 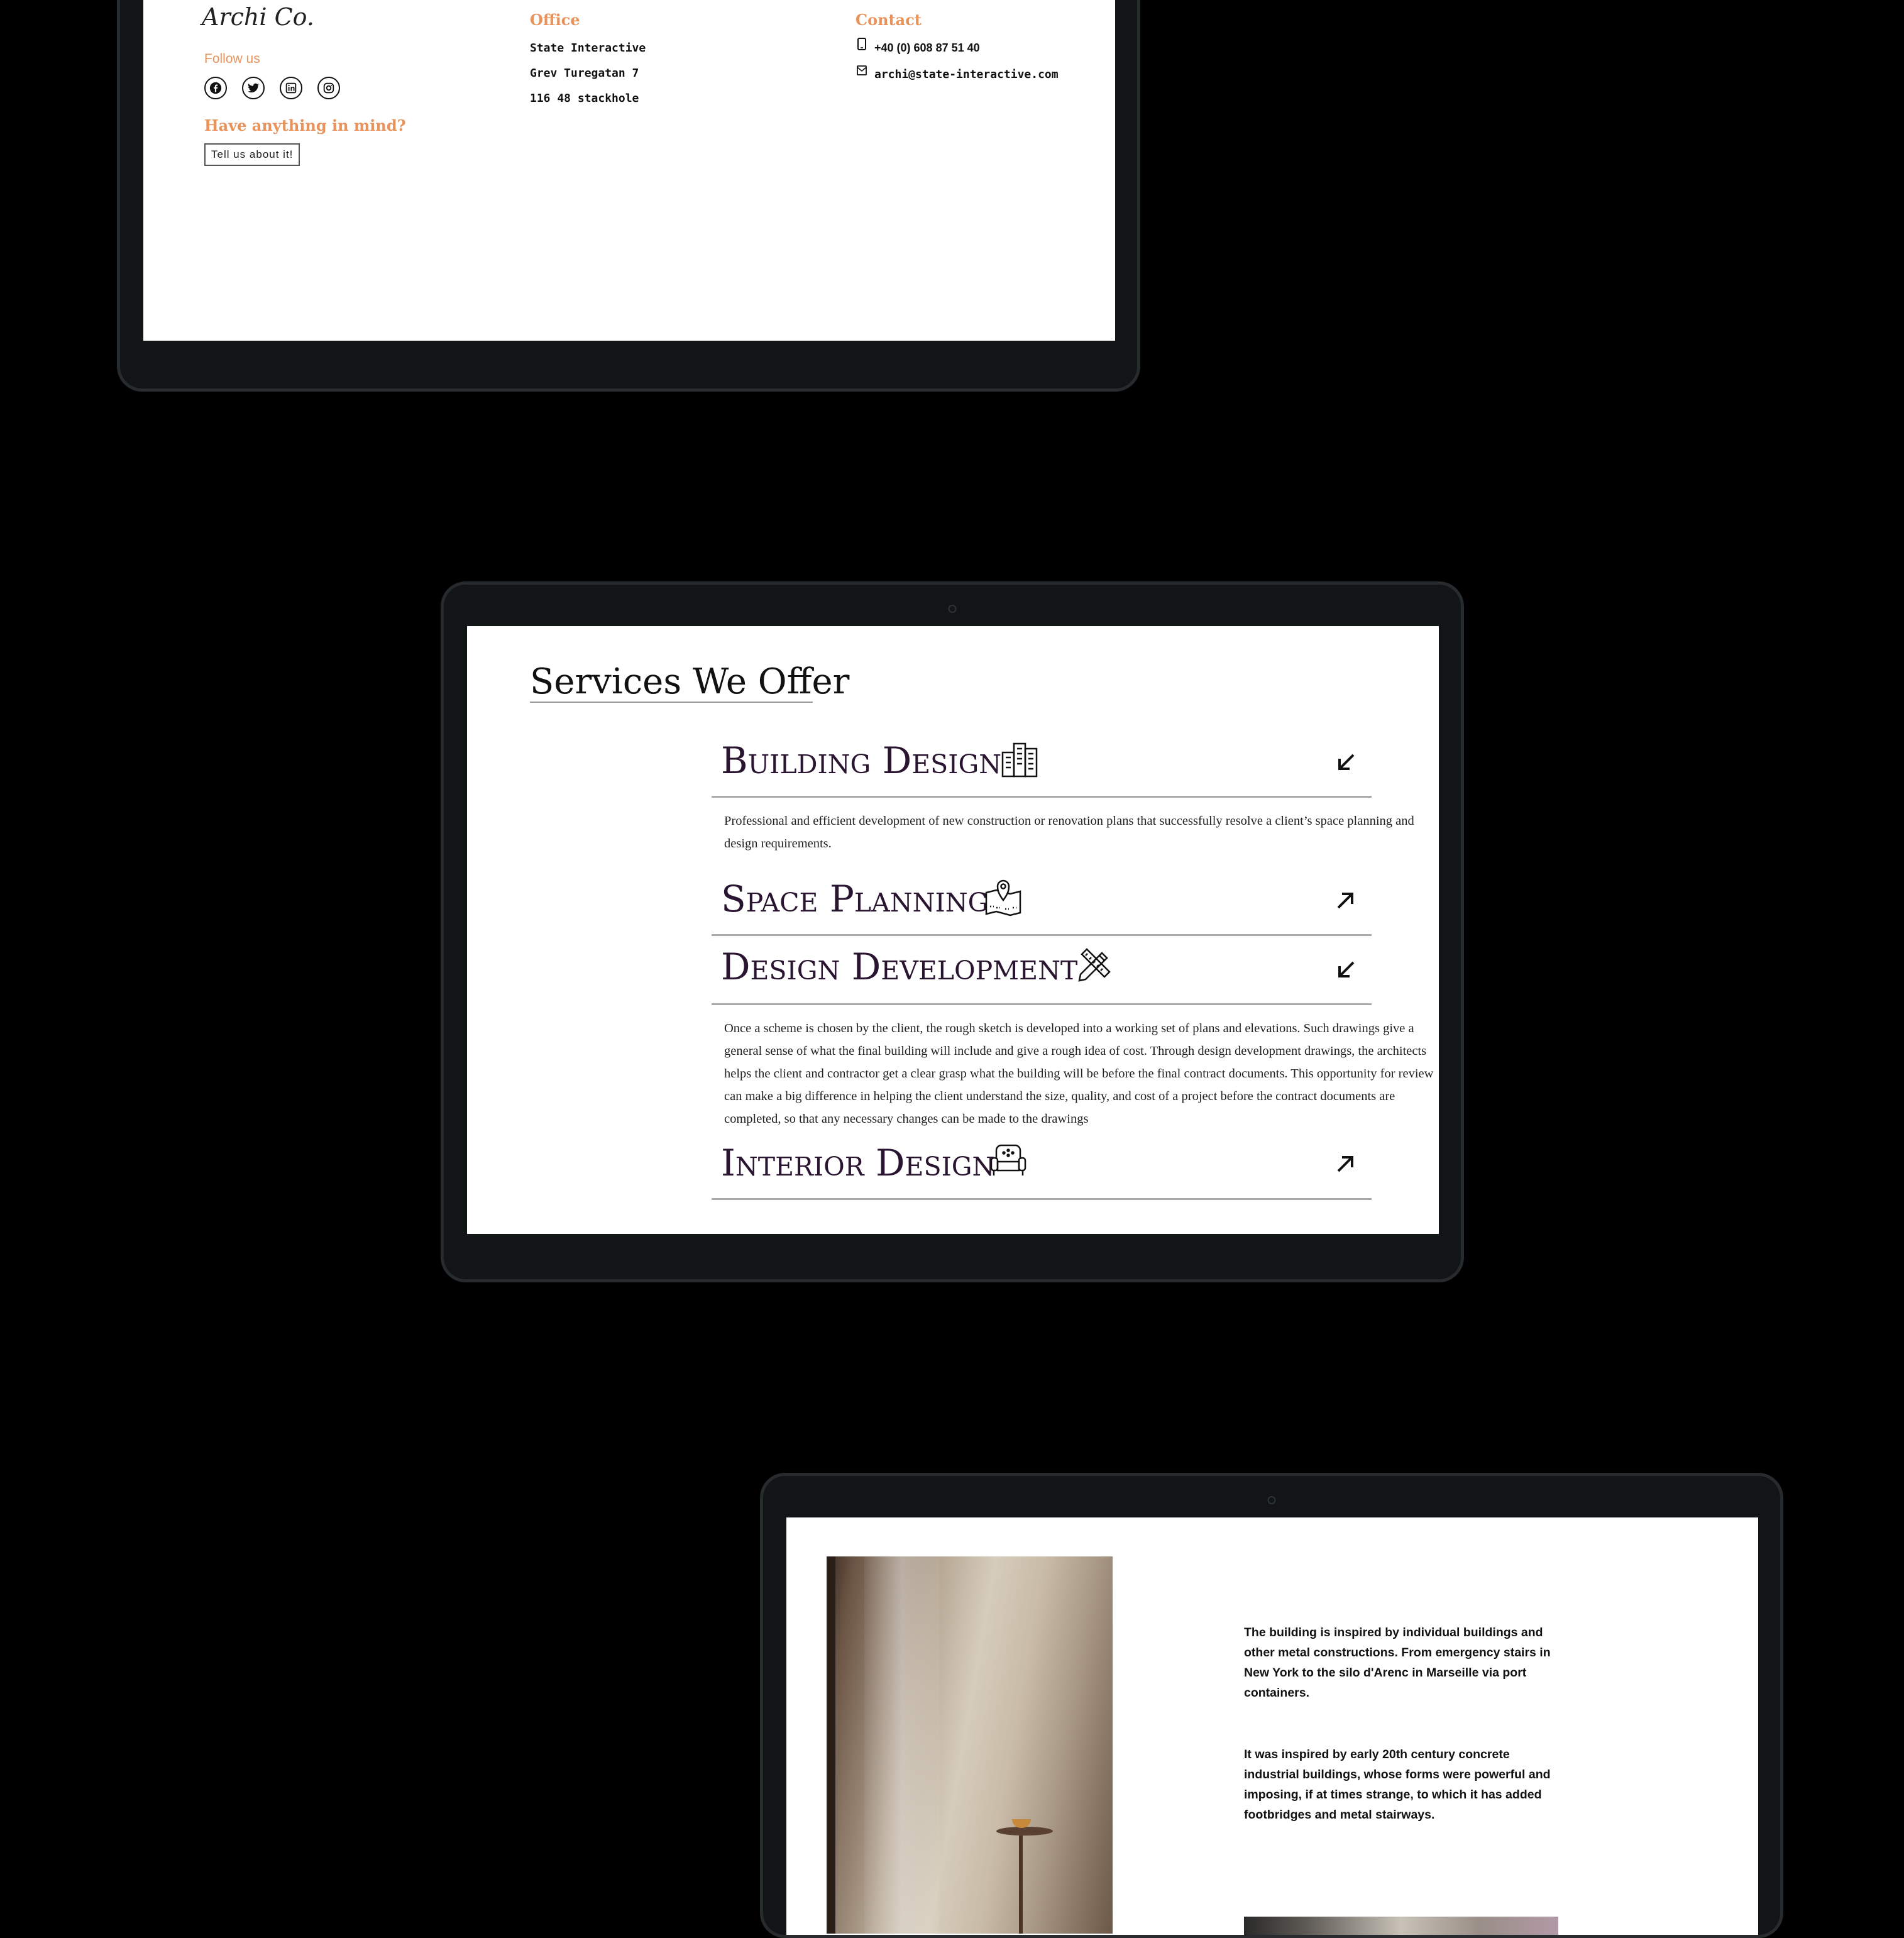 What do you see at coordinates (927, 48) in the screenshot?
I see `contact-phone: +40 (0) 608 87 51 40` at bounding box center [927, 48].